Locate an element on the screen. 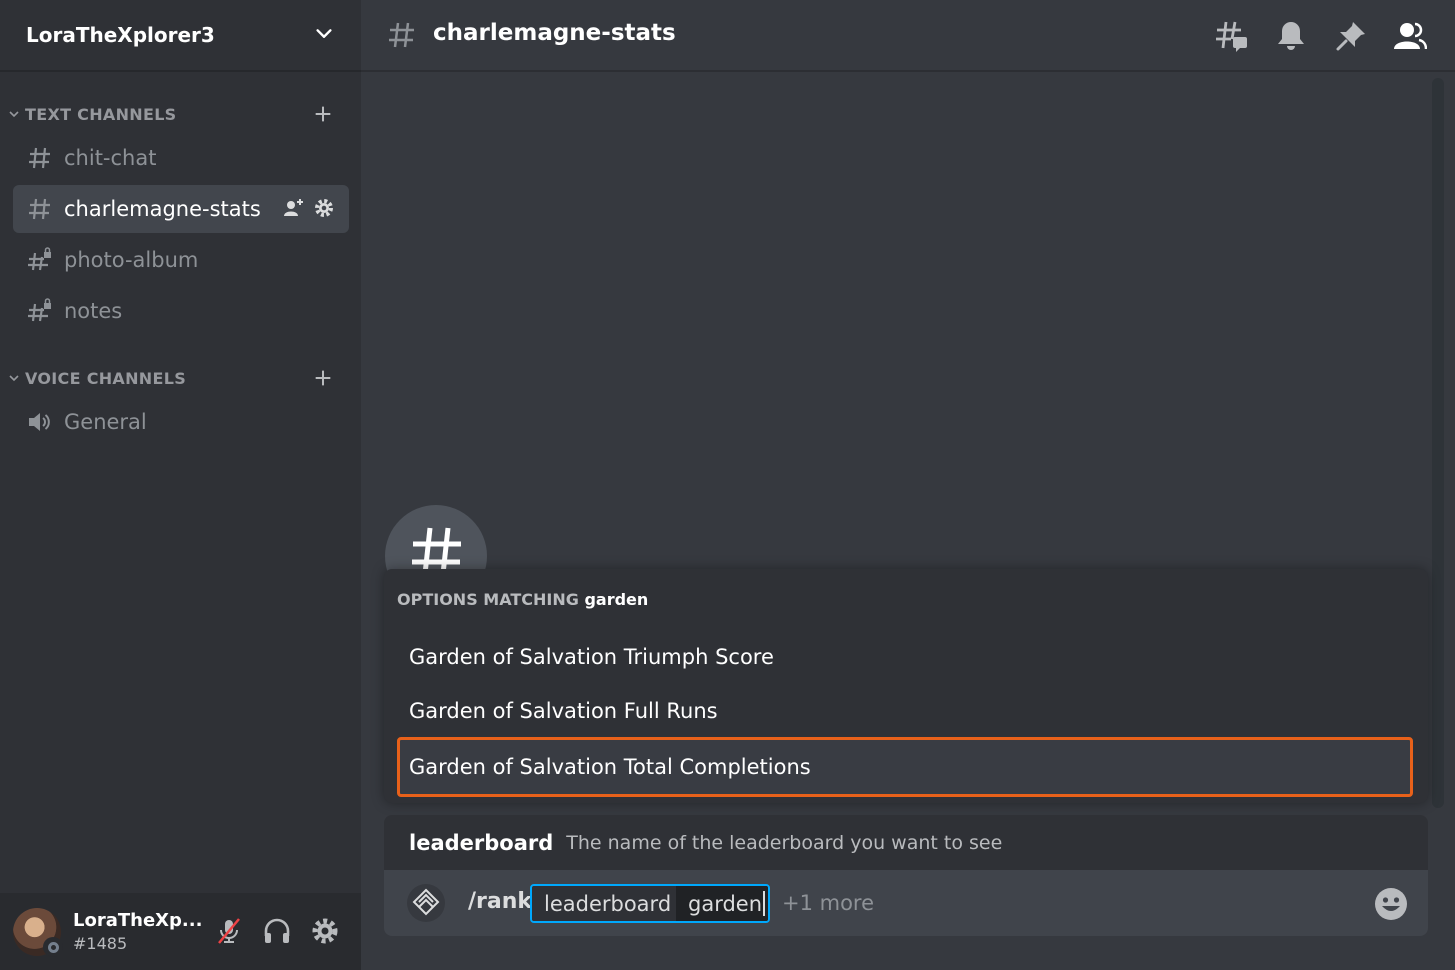  category-label: TEXT CHANNELS is located at coordinates (101, 114).